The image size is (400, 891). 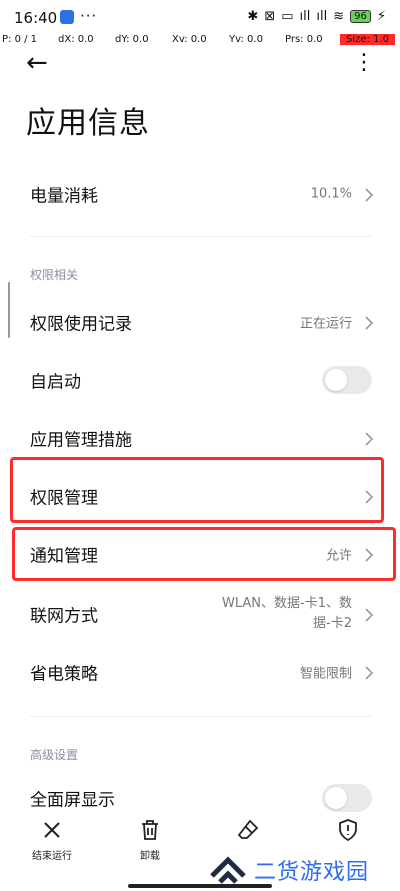 I want to click on debug-size: Size: 1.0, so click(x=367, y=39).